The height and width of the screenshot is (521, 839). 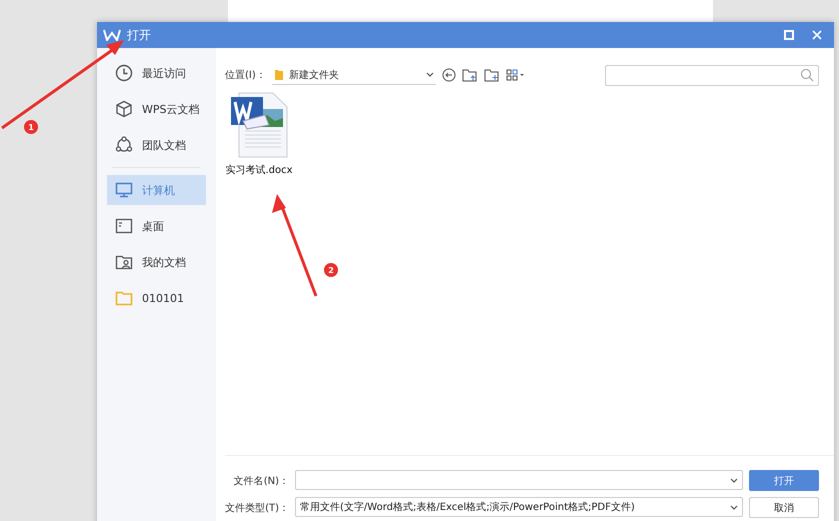 I want to click on sidebar-item: 桌面, so click(x=156, y=226).